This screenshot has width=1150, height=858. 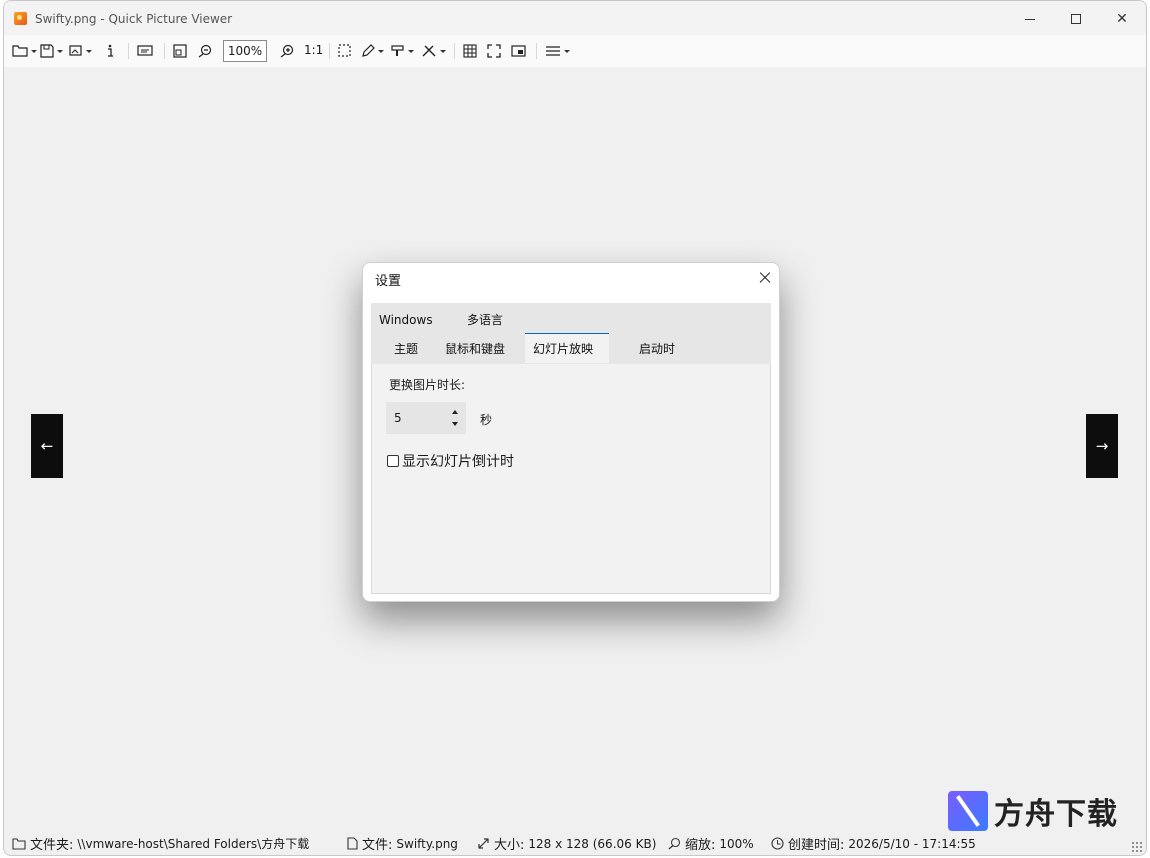 What do you see at coordinates (426, 418) in the screenshot?
I see `duration-spinbox: 5` at bounding box center [426, 418].